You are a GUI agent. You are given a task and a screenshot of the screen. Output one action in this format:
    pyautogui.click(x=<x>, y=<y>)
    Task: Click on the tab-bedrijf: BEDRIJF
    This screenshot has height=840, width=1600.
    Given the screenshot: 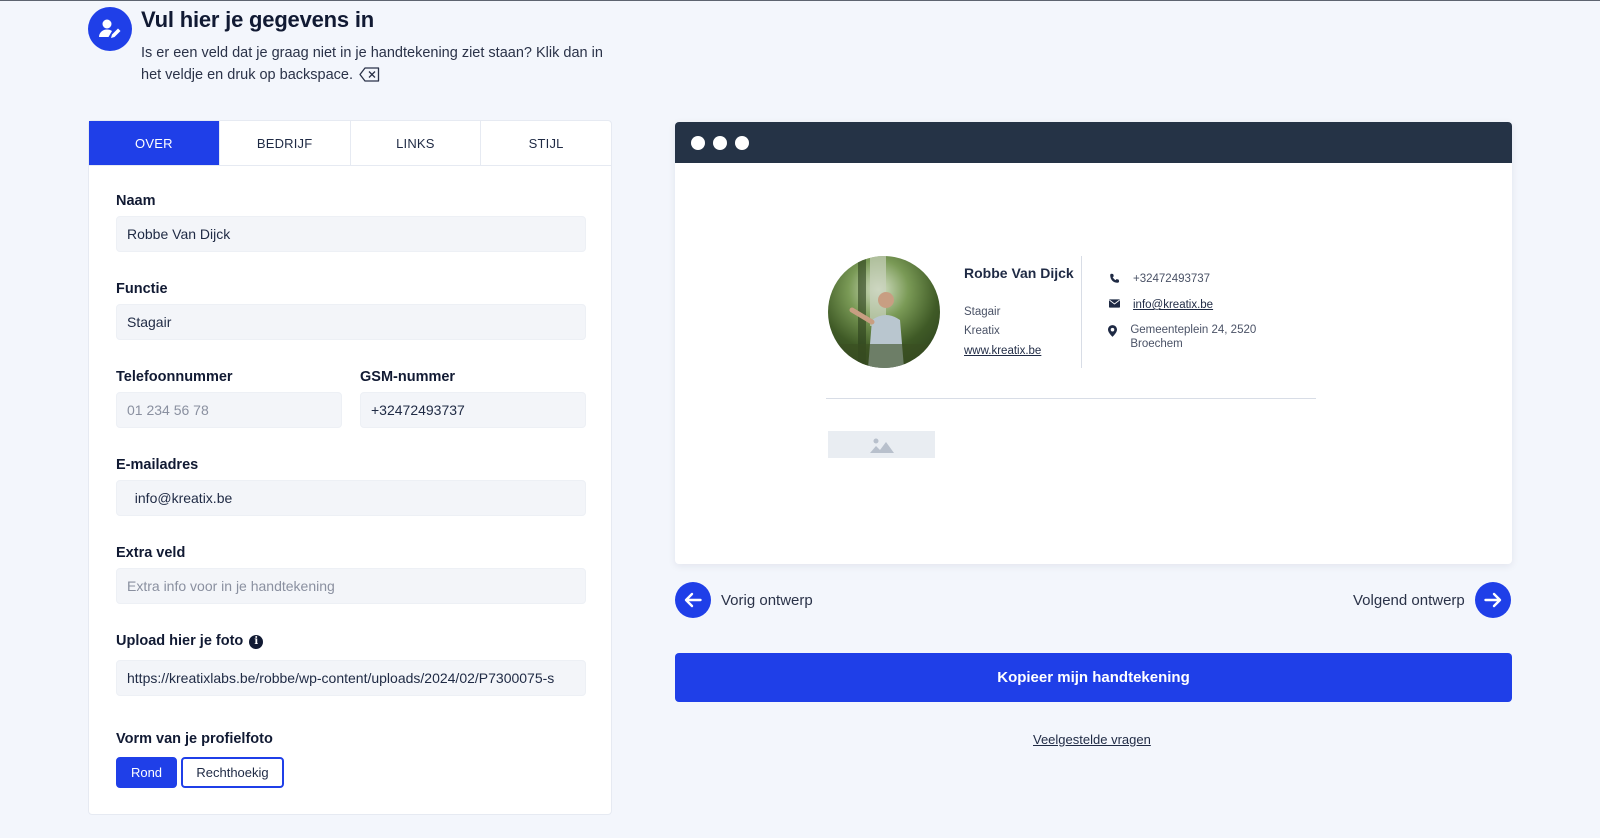 What is the action you would take?
    pyautogui.click(x=285, y=143)
    